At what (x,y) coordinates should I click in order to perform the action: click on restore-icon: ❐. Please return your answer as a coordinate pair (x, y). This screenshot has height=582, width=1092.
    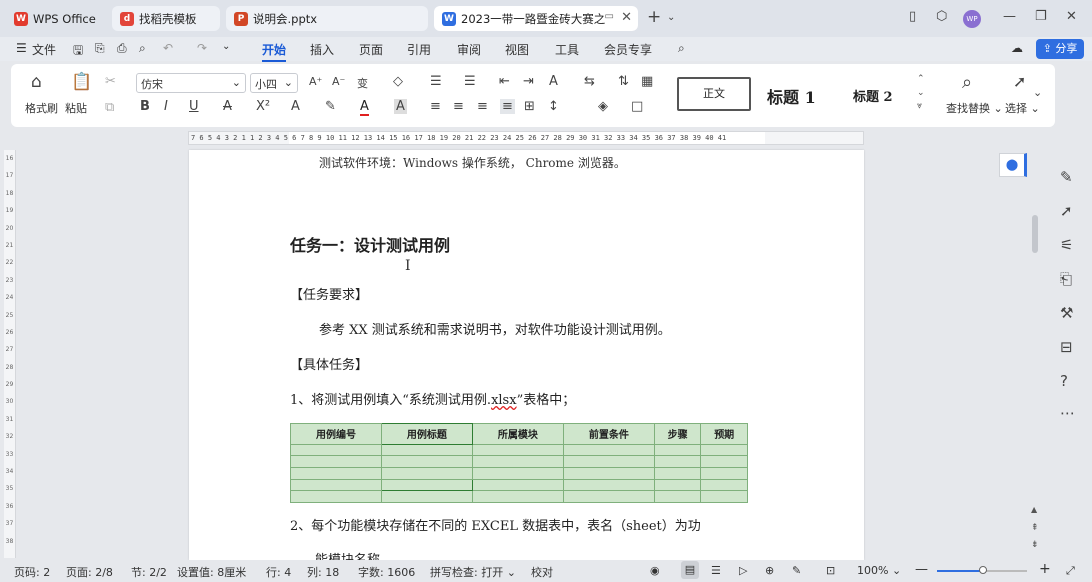
    Looking at the image, I should click on (1041, 16).